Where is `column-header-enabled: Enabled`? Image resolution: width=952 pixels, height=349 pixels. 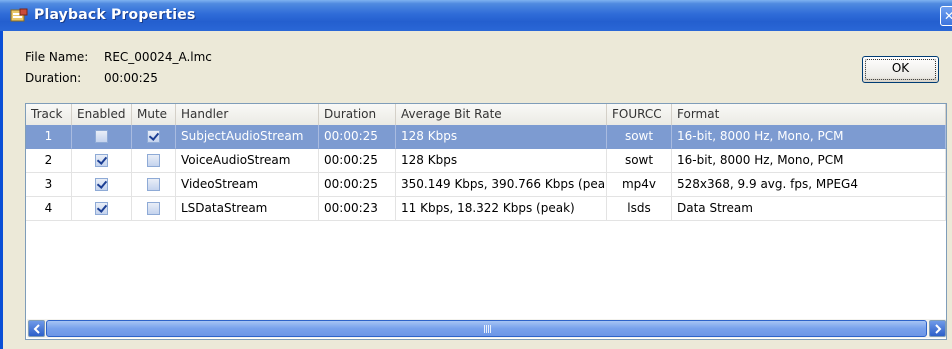 column-header-enabled: Enabled is located at coordinates (102, 114).